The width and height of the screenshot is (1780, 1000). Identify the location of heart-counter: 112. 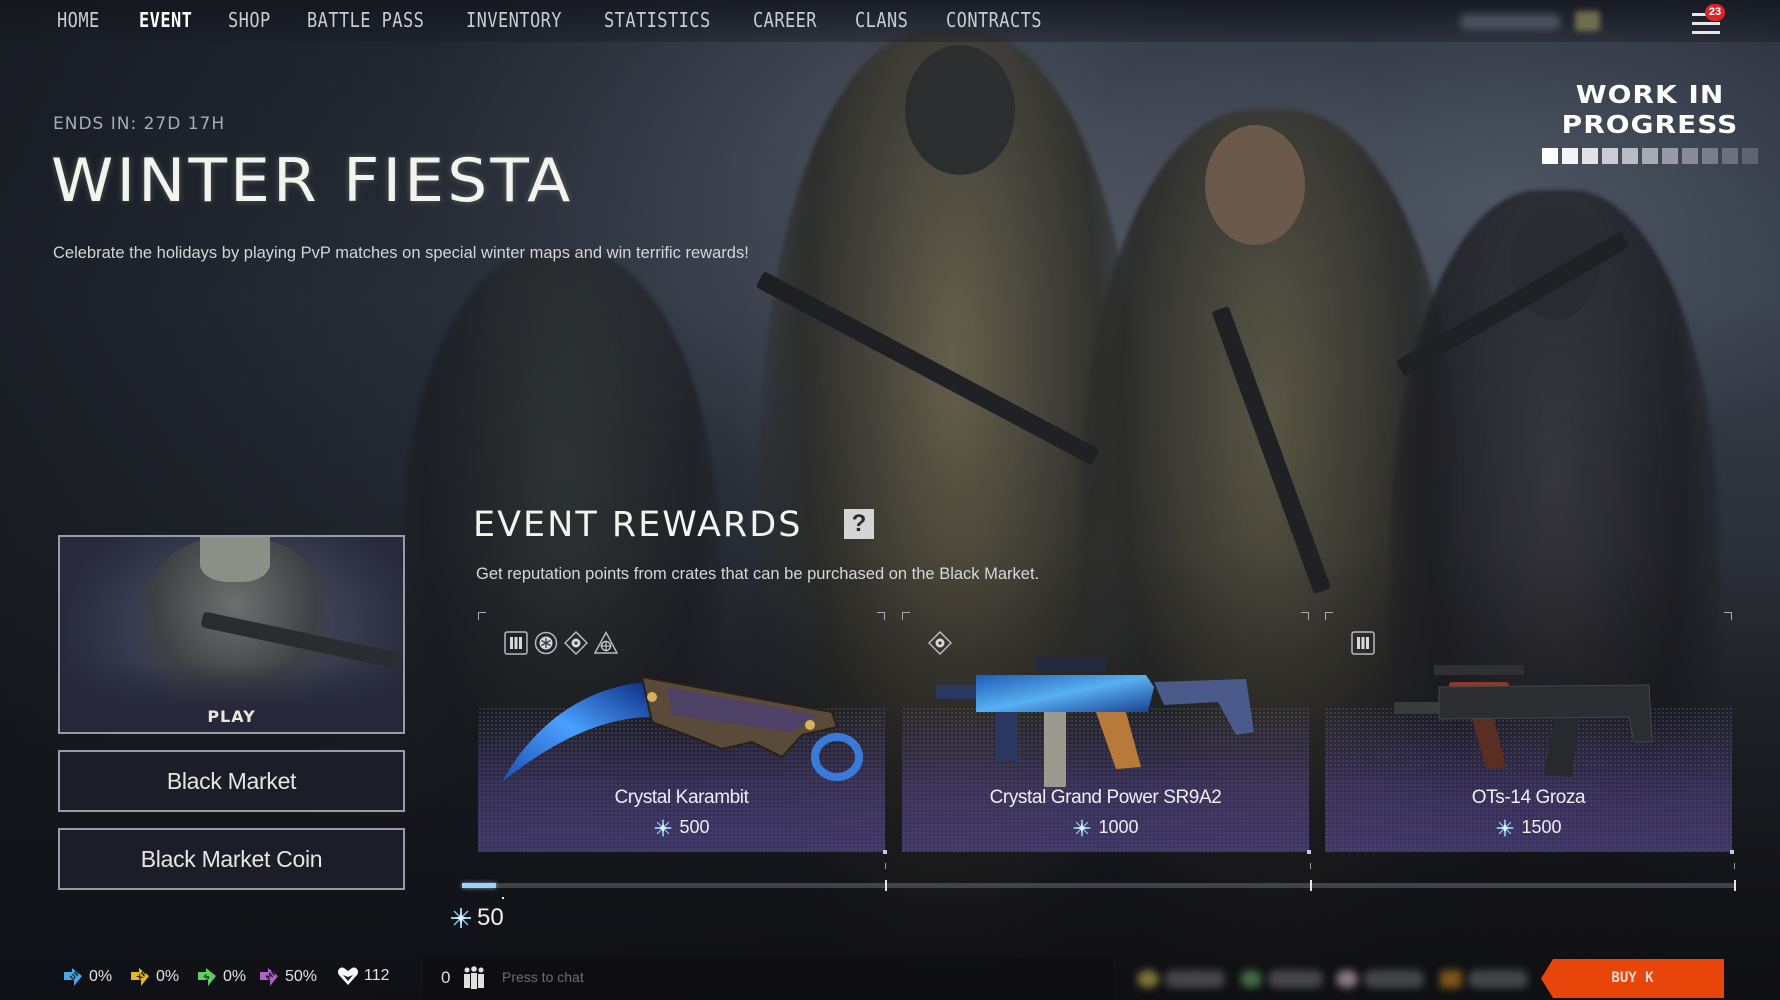
(363, 976).